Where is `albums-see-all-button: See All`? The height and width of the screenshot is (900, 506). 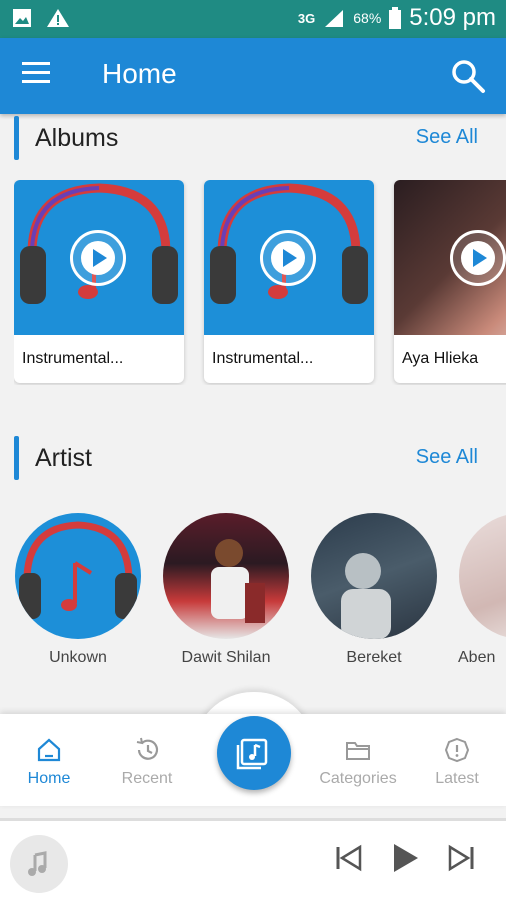 albums-see-all-button: See All is located at coordinates (447, 137).